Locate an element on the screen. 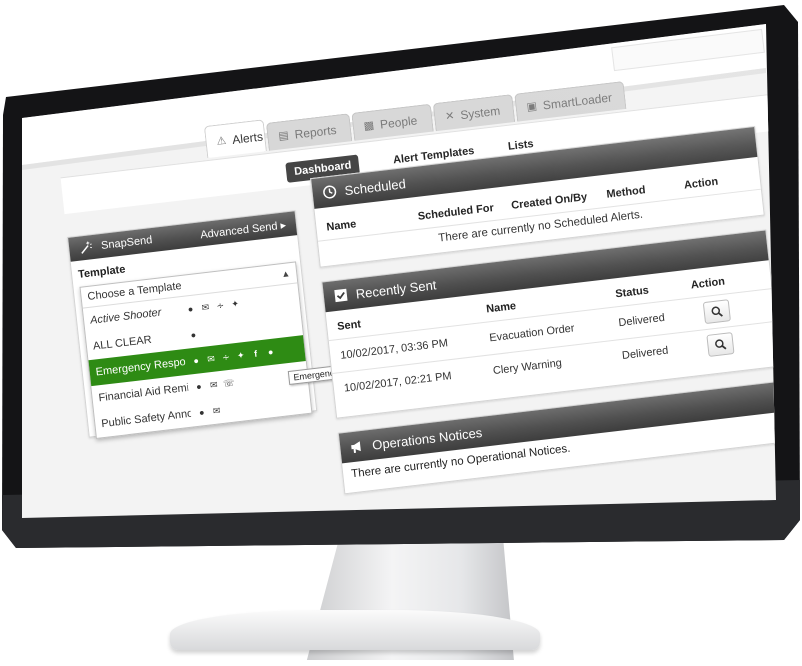 Image resolution: width=802 pixels, height=666 pixels. loader-icon: ▣ is located at coordinates (532, 107).